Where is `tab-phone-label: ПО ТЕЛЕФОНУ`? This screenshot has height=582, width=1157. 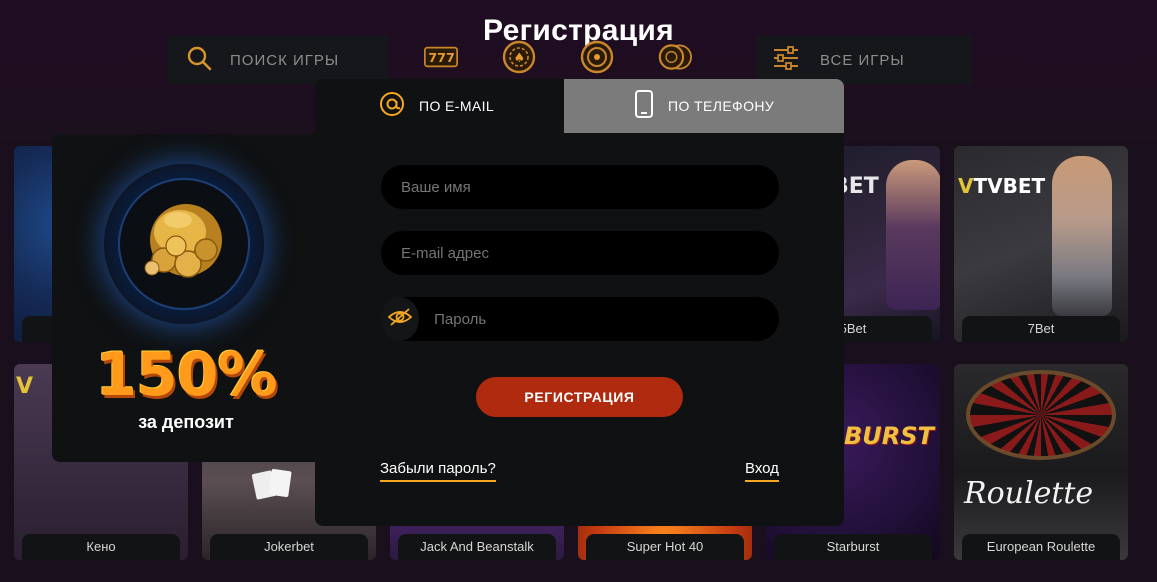 tab-phone-label: ПО ТЕЛЕФОНУ is located at coordinates (721, 106).